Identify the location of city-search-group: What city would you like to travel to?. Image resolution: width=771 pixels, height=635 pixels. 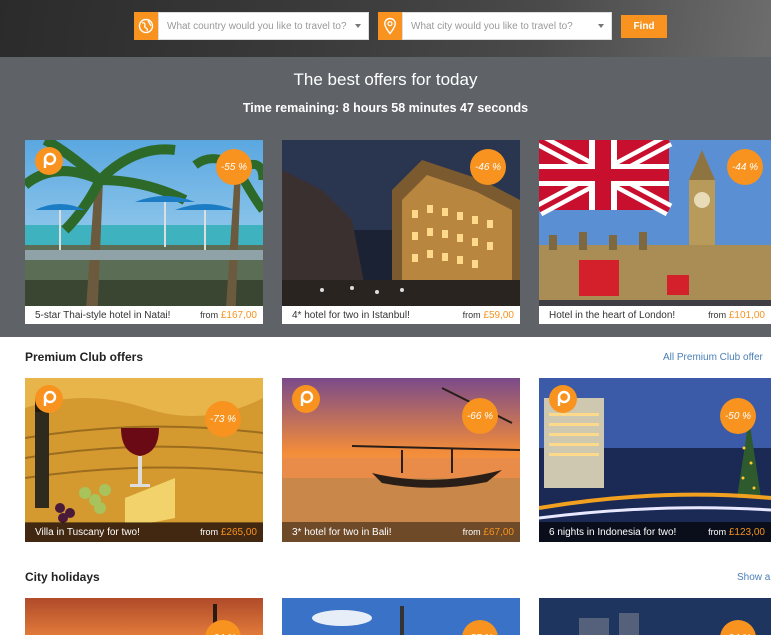
(495, 26).